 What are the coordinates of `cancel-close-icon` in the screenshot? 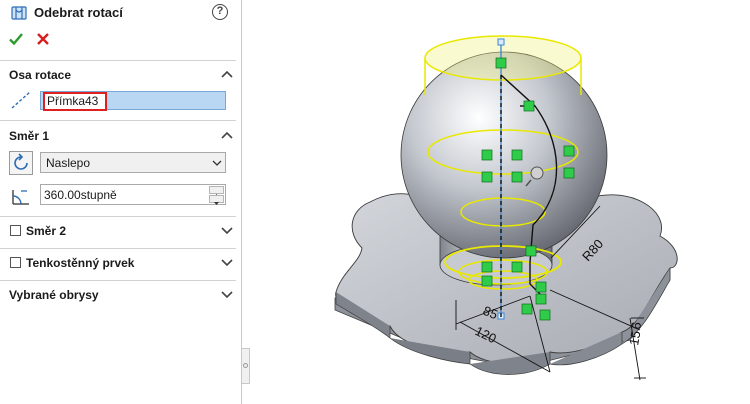 It's located at (43, 39).